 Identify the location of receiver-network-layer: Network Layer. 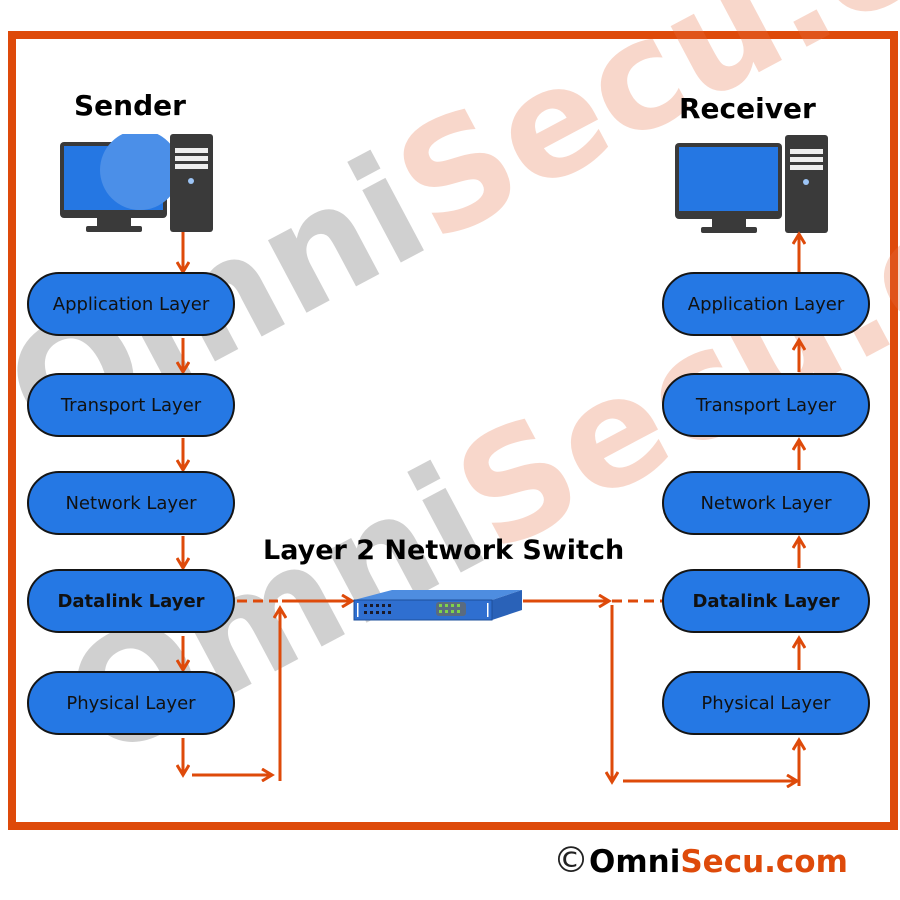
(766, 503).